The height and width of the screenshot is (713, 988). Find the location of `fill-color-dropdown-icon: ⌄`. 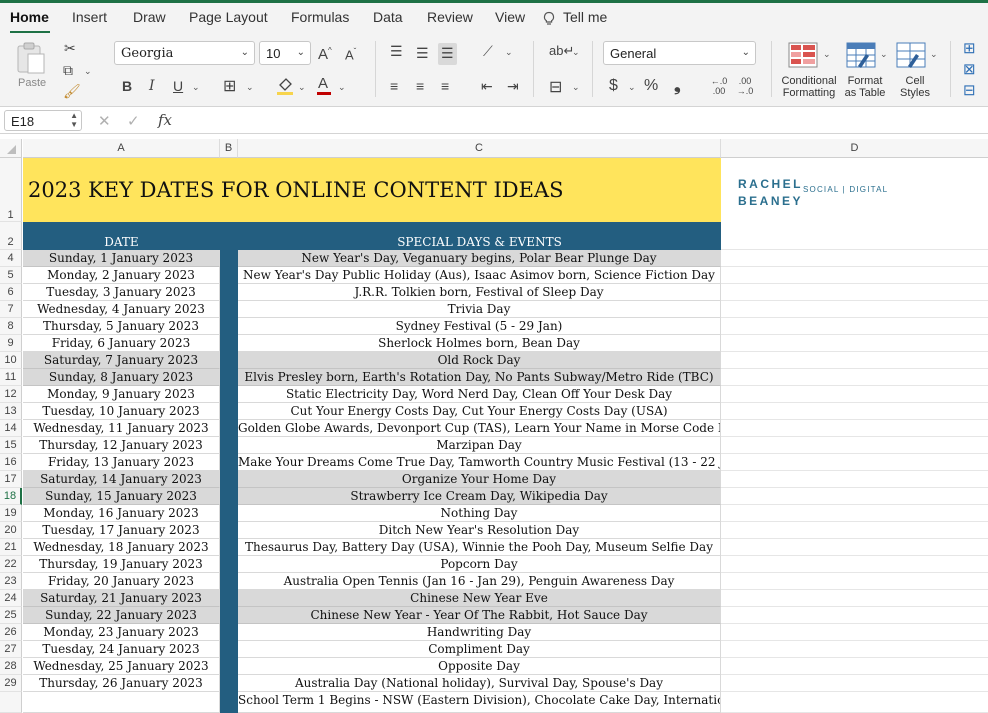

fill-color-dropdown-icon: ⌄ is located at coordinates (302, 87).